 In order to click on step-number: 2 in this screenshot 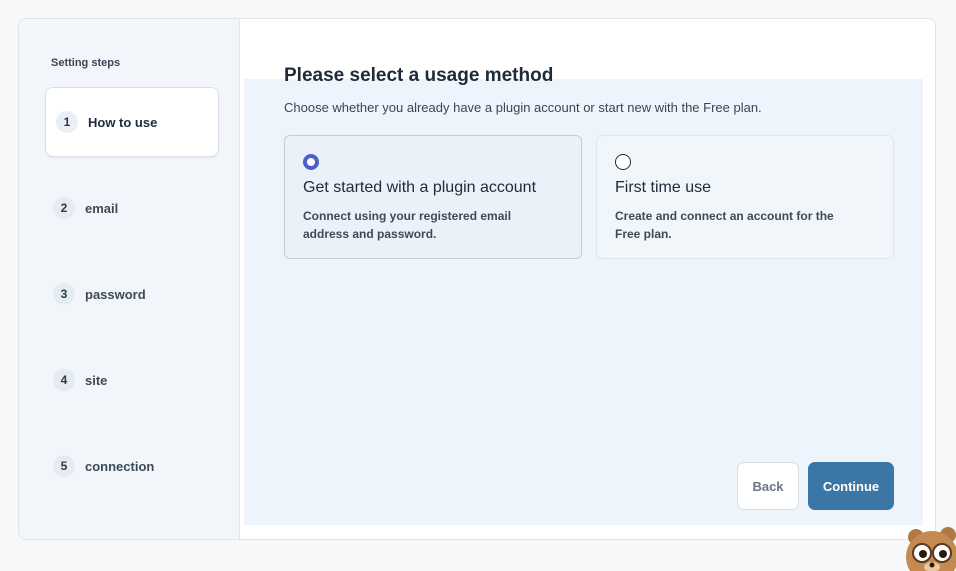, I will do `click(64, 208)`.